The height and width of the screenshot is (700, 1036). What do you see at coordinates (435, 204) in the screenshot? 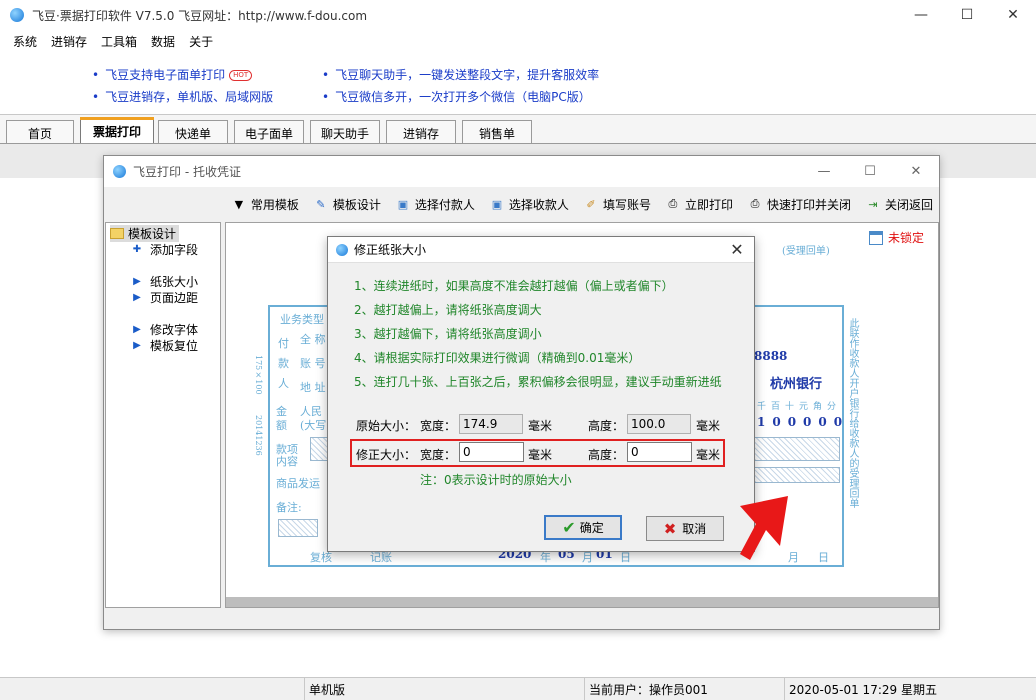
I see `select-payer-button: ▣ 选择付款人` at bounding box center [435, 204].